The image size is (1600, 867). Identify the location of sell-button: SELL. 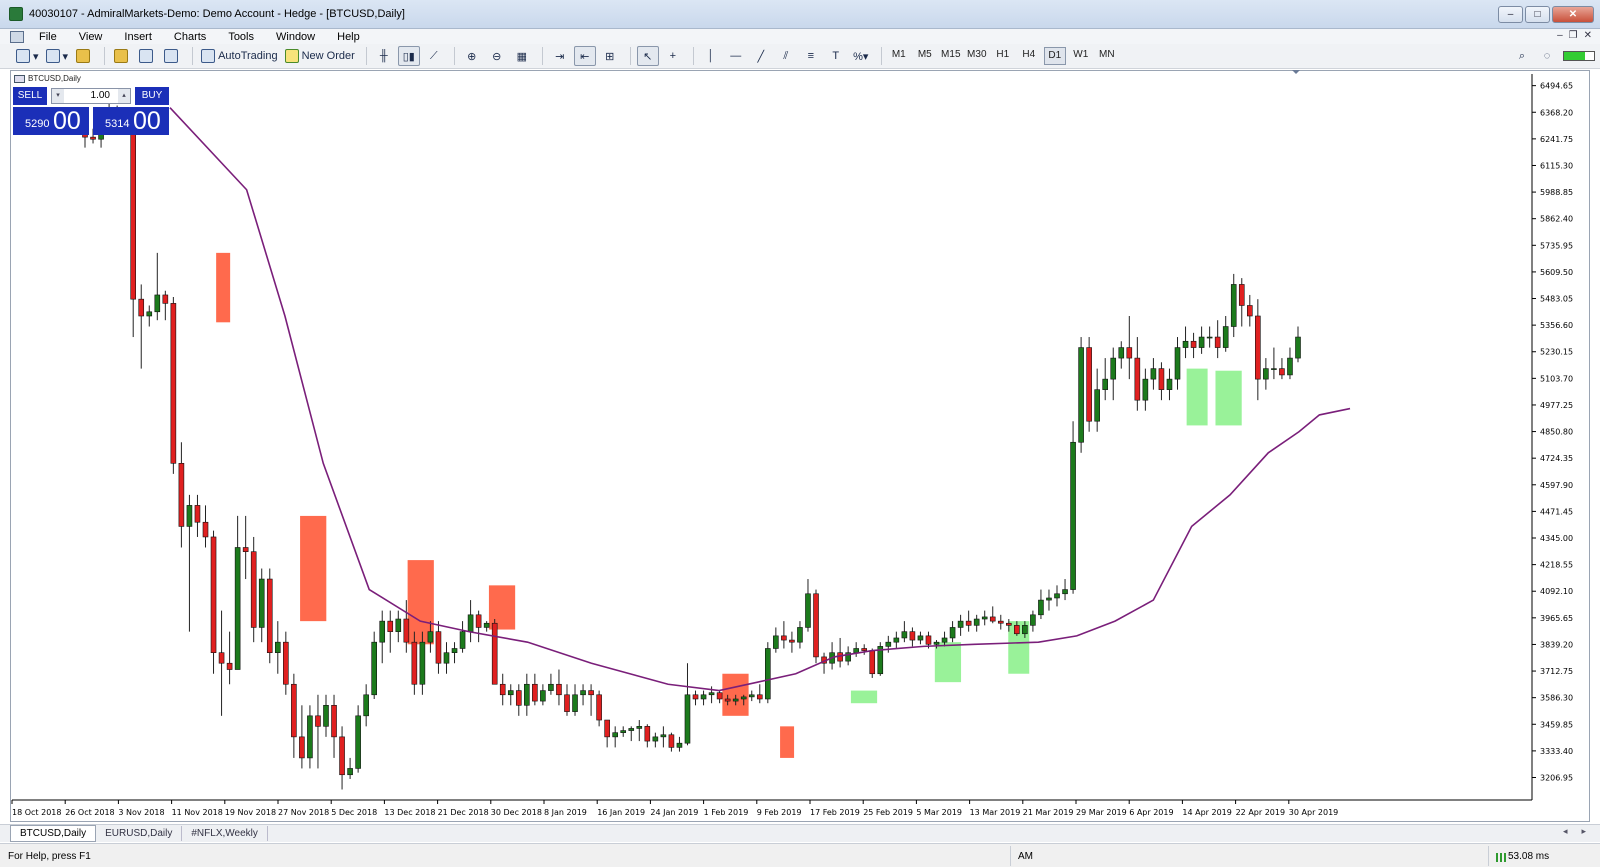
(30, 96).